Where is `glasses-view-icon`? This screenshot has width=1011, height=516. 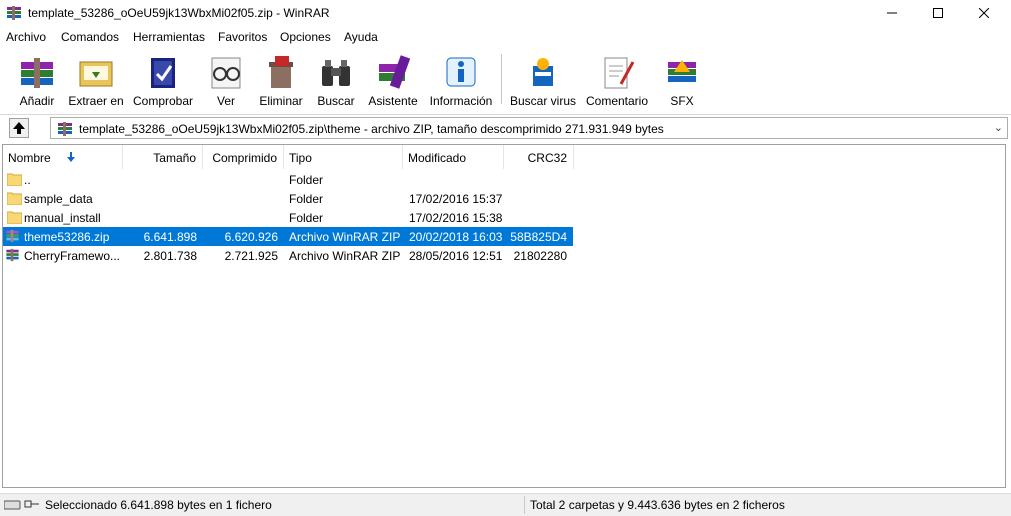
glasses-view-icon is located at coordinates (226, 73).